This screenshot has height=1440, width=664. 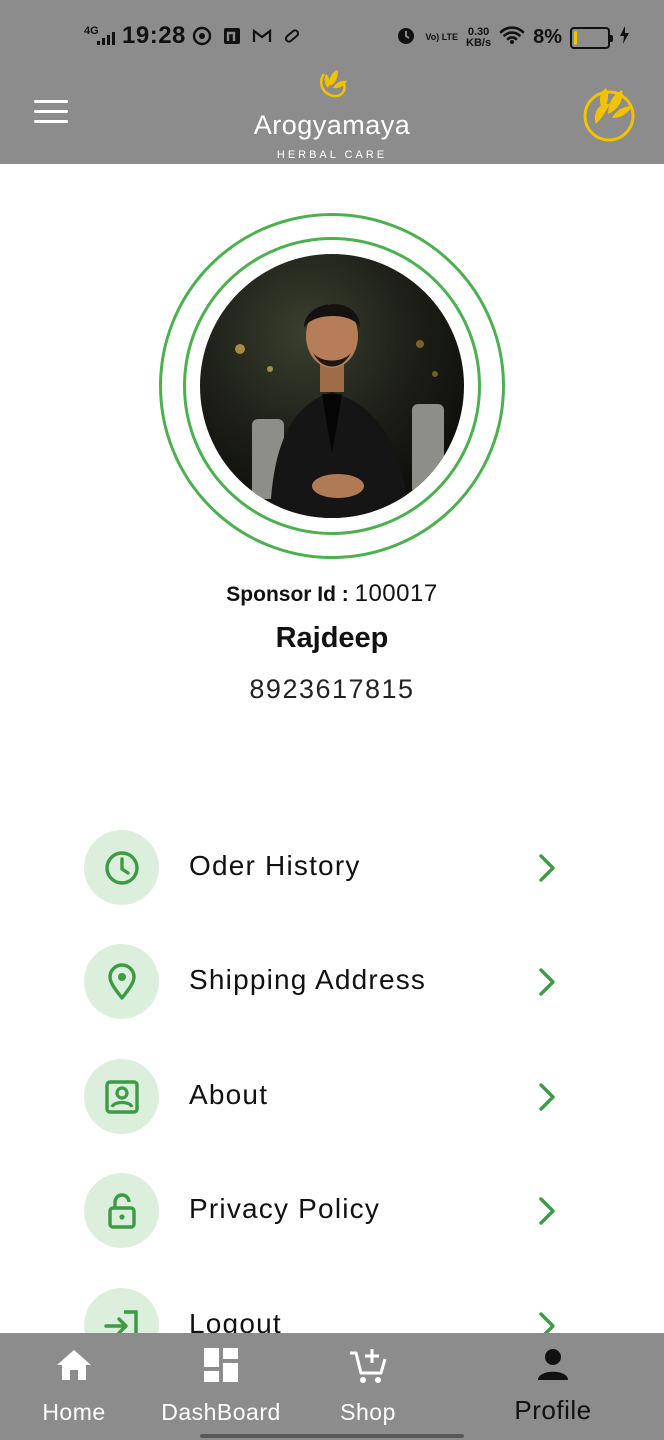 What do you see at coordinates (324, 1097) in the screenshot?
I see `menu-item-about: About` at bounding box center [324, 1097].